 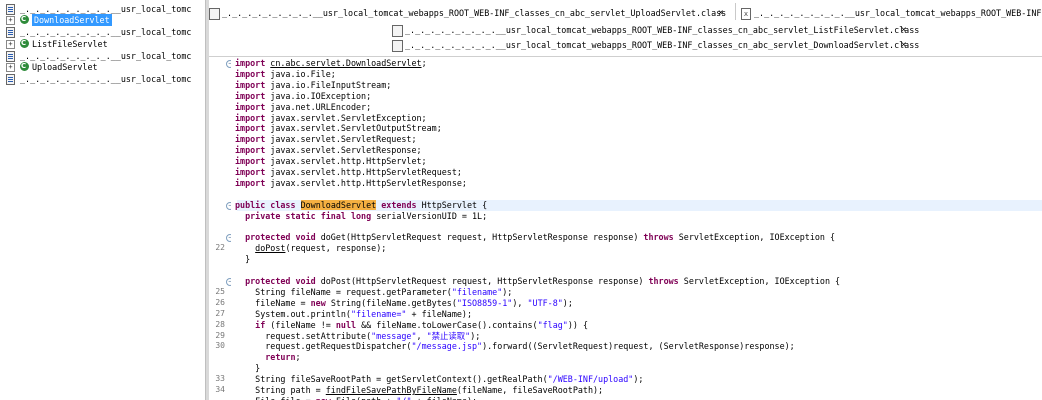 What do you see at coordinates (220, 324) in the screenshot?
I see `line-number: 28` at bounding box center [220, 324].